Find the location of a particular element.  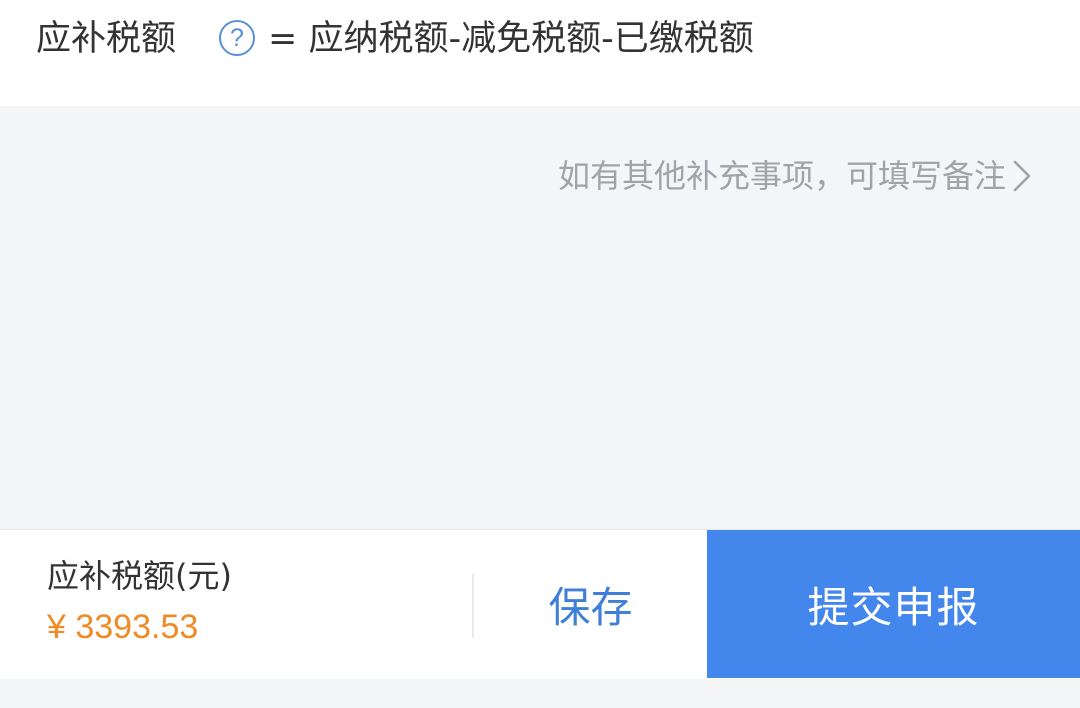

save-button: 保存 is located at coordinates (590, 604).